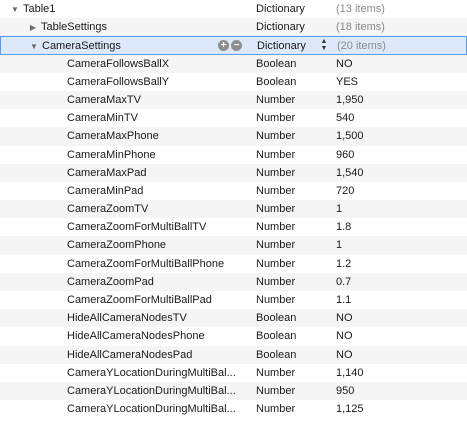  I want to click on value-cell: (18 items), so click(360, 27).